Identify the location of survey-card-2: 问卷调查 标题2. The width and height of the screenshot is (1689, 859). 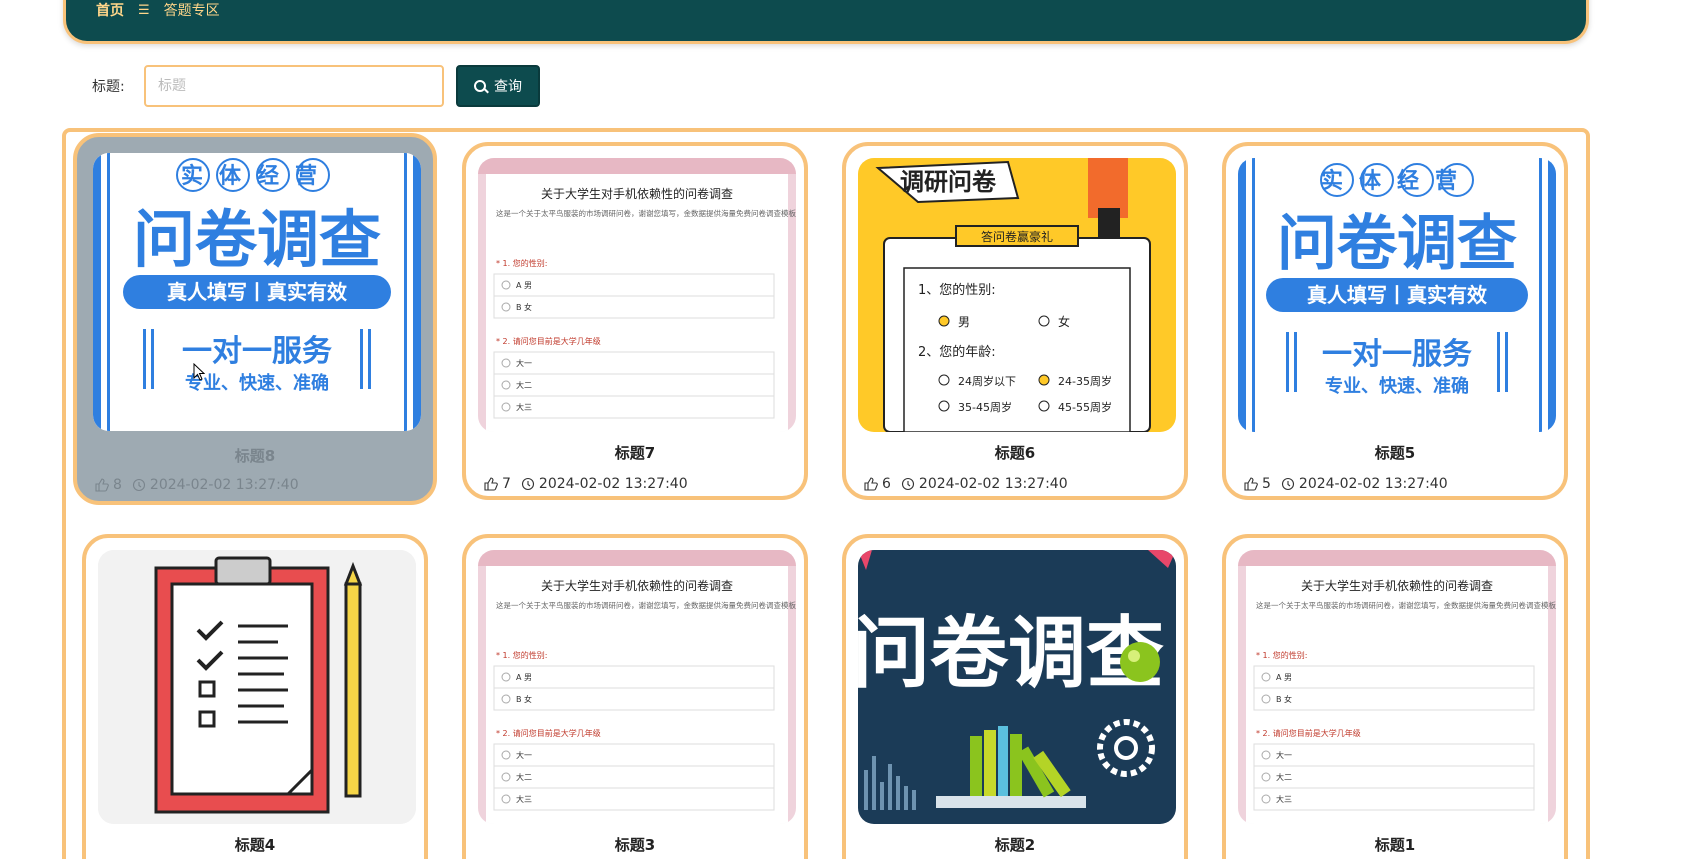
(1015, 696).